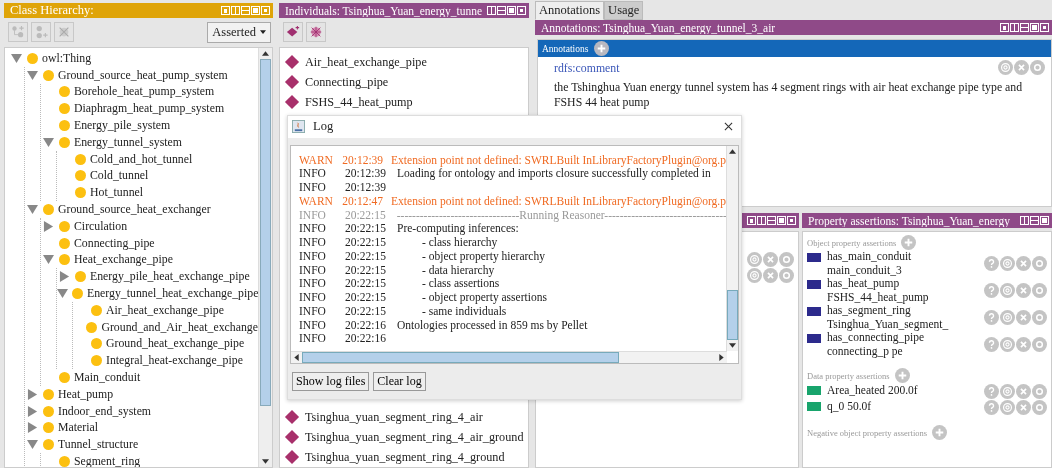 The width and height of the screenshot is (1052, 468). Describe the element at coordinates (458, 229) in the screenshot. I see `log-message: Pre-computing inferences:` at that location.